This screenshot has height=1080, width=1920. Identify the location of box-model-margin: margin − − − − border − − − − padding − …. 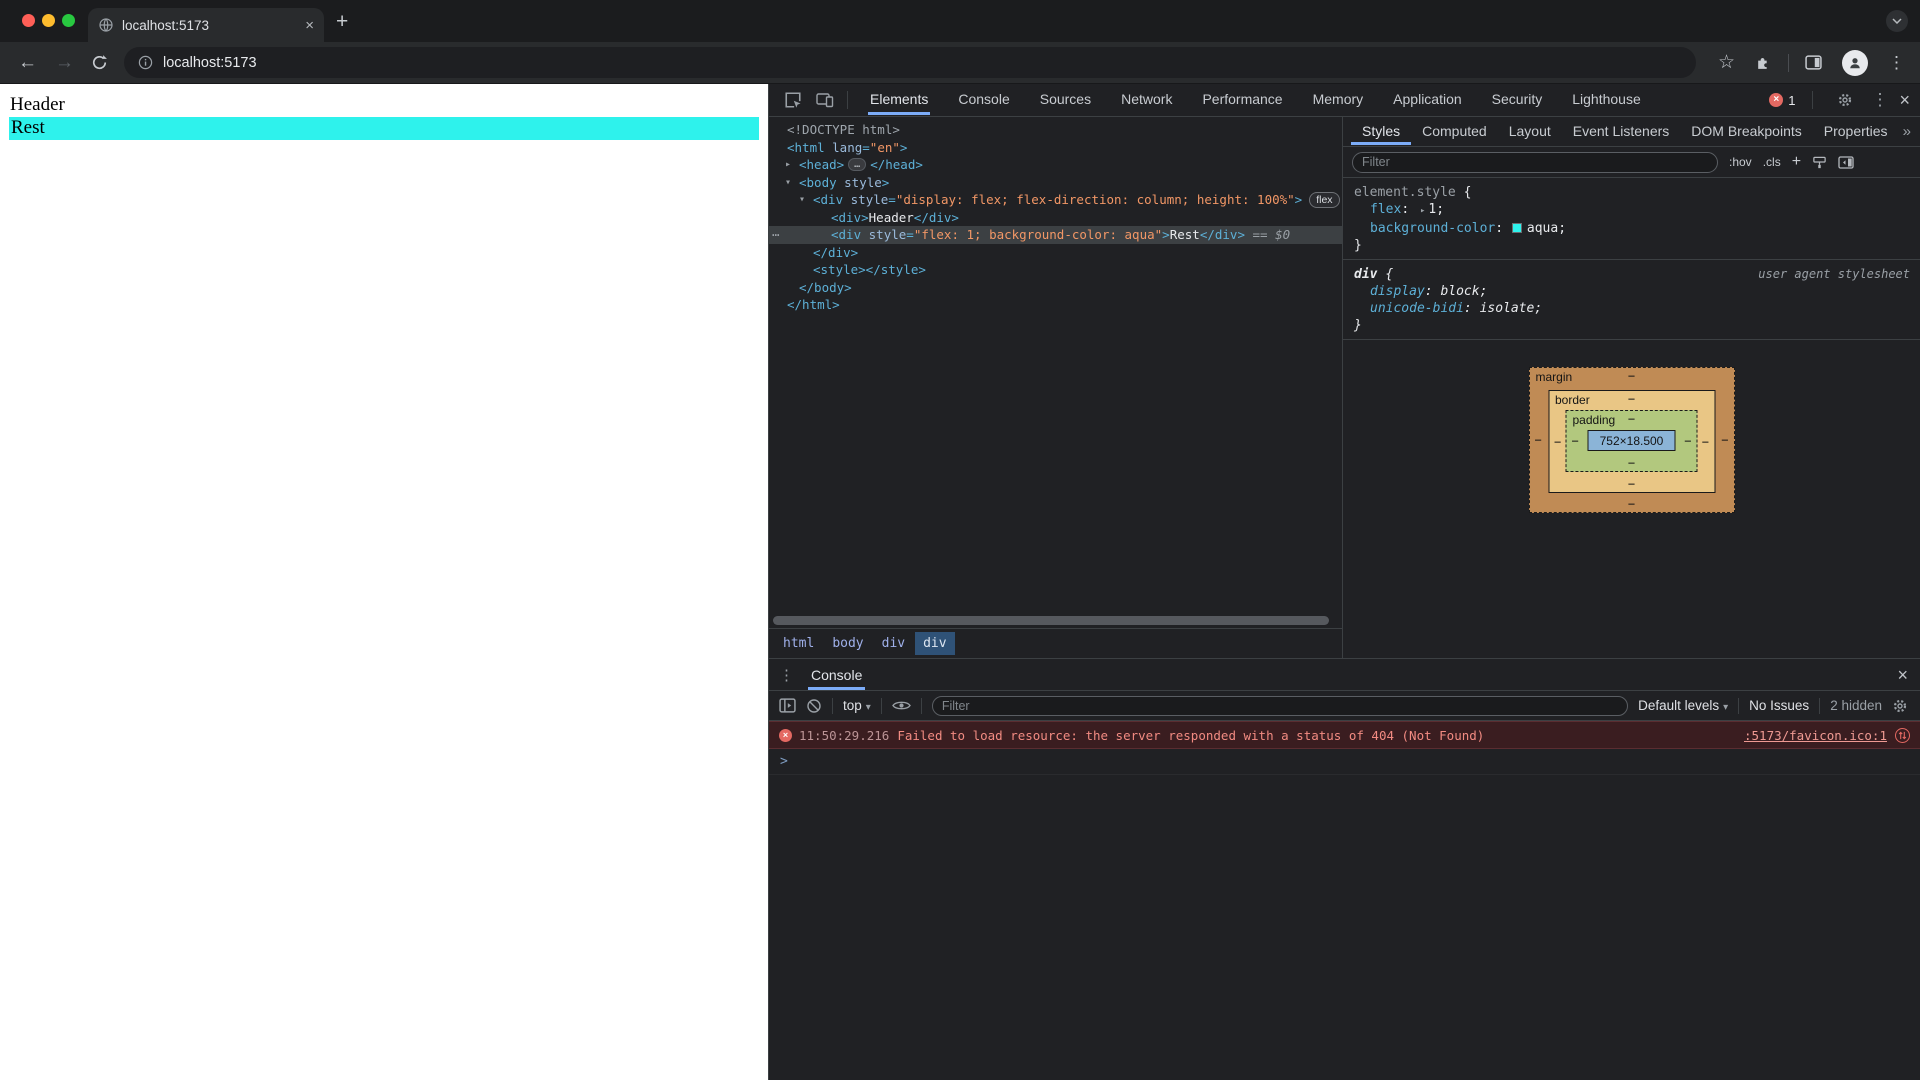
(1631, 440).